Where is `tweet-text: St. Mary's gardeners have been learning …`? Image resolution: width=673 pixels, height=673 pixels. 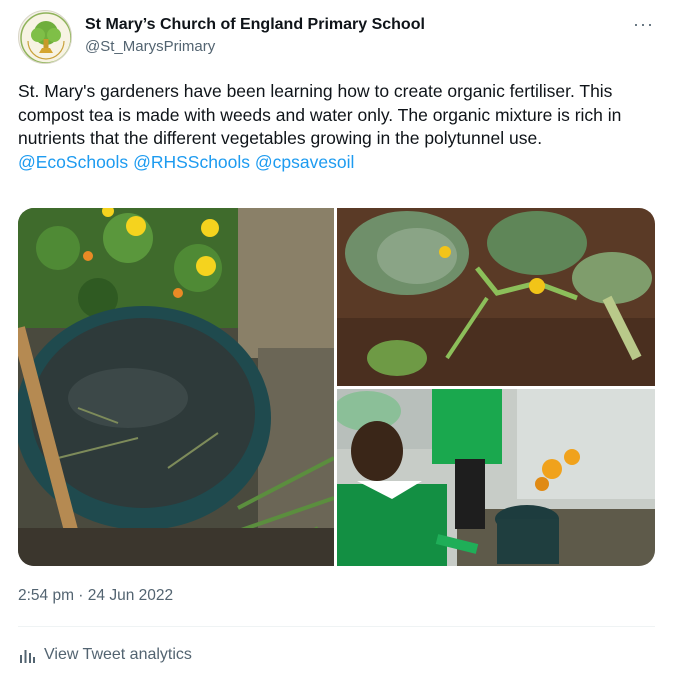 tweet-text: St. Mary's gardeners have been learning … is located at coordinates (320, 114).